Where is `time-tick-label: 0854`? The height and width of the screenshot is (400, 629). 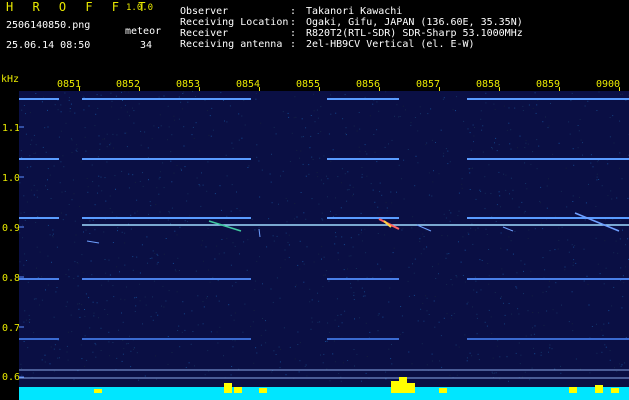
time-tick-label: 0854 is located at coordinates (248, 84).